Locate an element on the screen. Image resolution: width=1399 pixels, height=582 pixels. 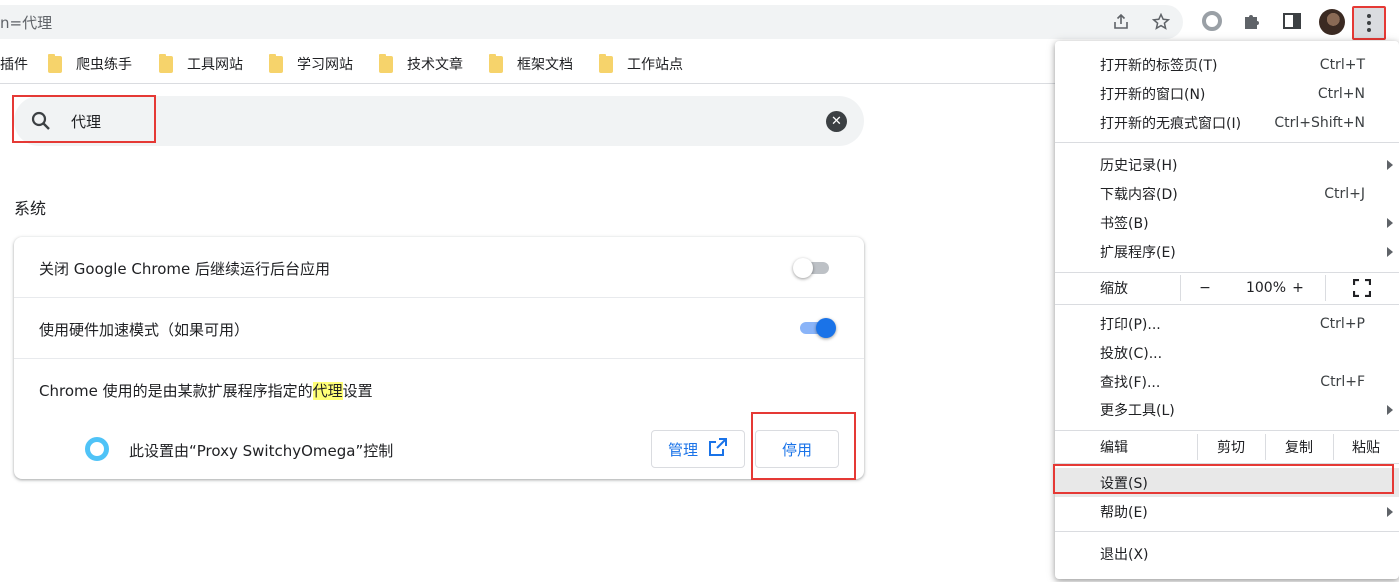
fullscreen-icon is located at coordinates (1362, 288).